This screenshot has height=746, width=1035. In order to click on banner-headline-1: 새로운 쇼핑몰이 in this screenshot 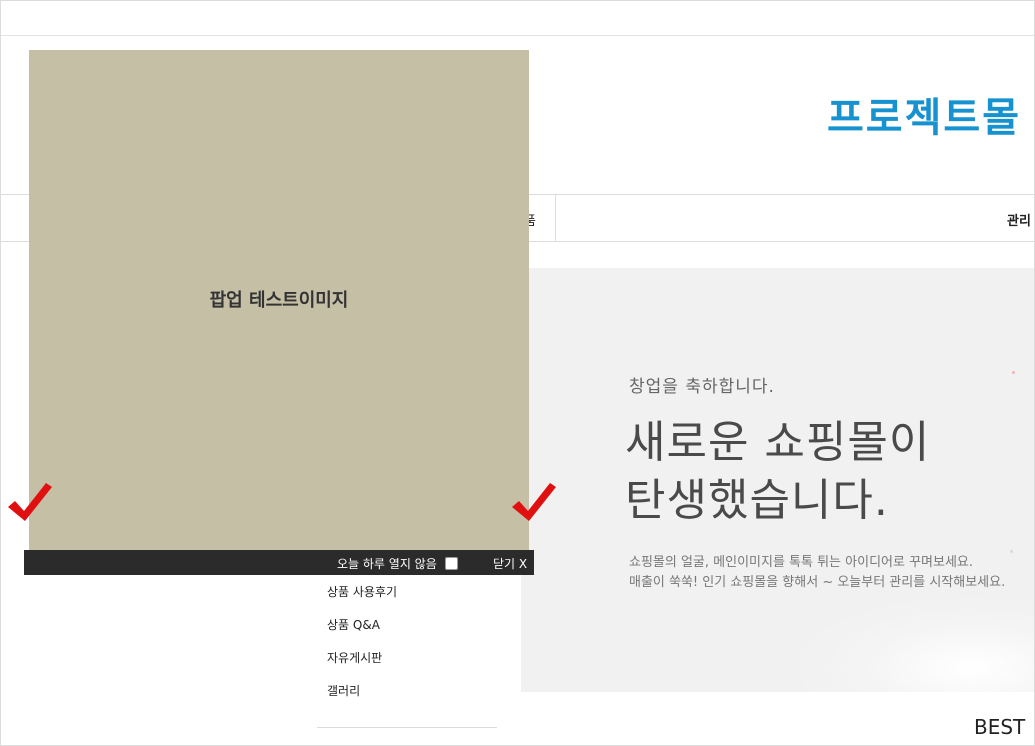, I will do `click(778, 442)`.